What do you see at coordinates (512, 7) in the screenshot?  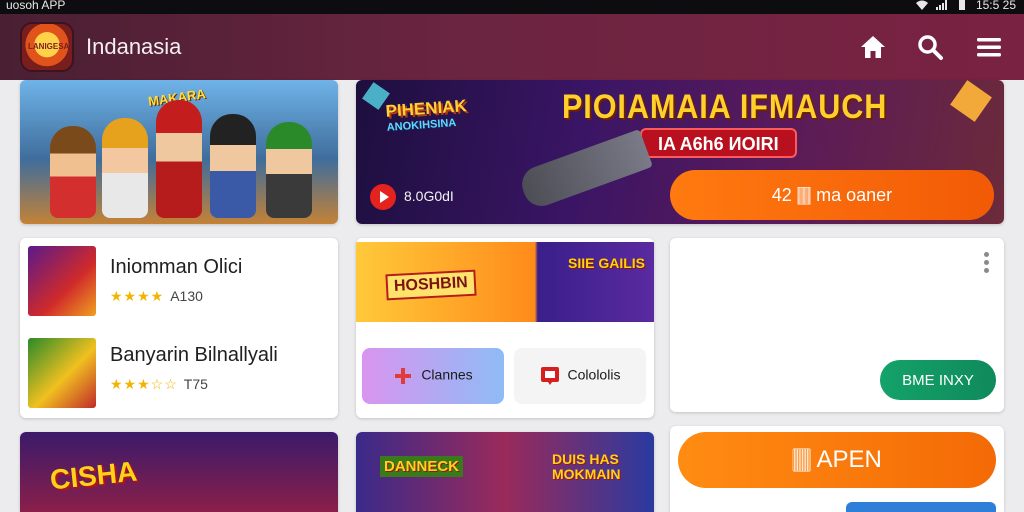 I see `status-bar: uosoh APP 15:5 25` at bounding box center [512, 7].